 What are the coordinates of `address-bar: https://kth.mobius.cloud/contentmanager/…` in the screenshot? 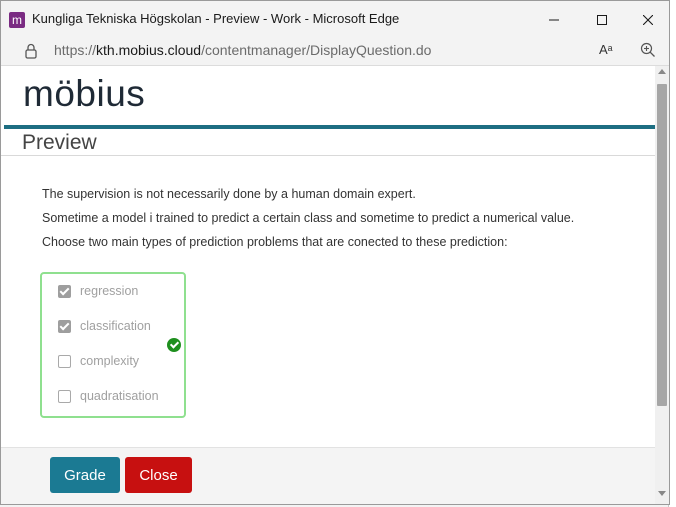 It's located at (335, 52).